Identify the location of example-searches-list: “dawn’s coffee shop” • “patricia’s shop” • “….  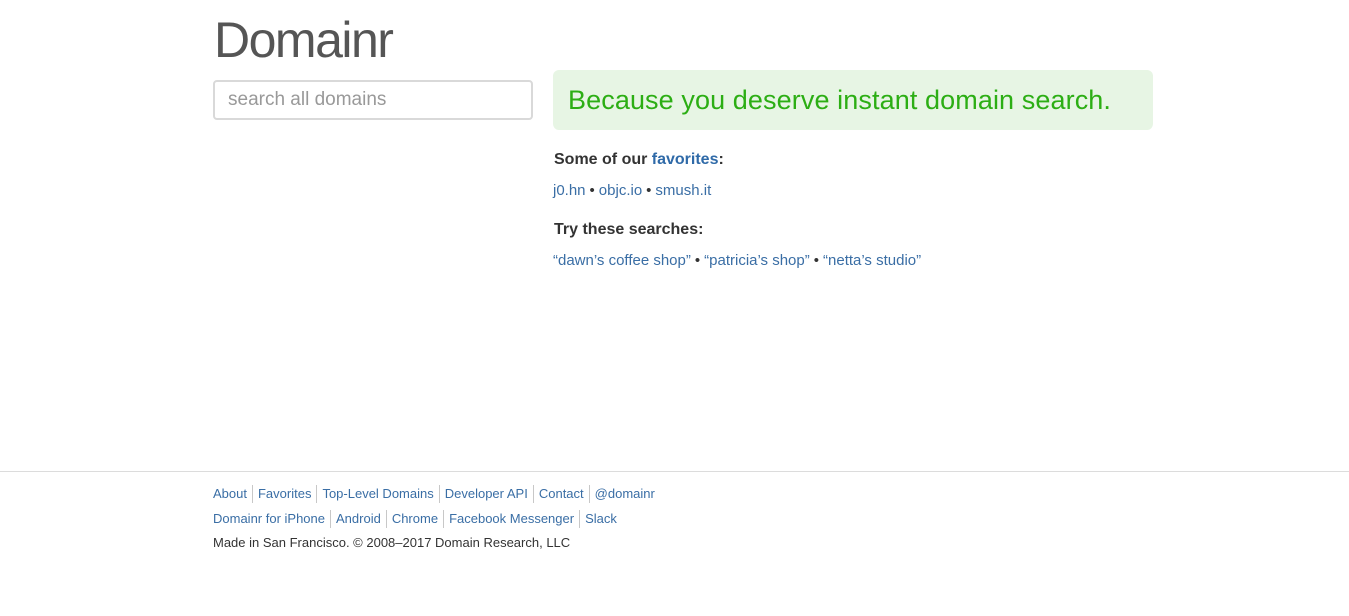
(737, 260).